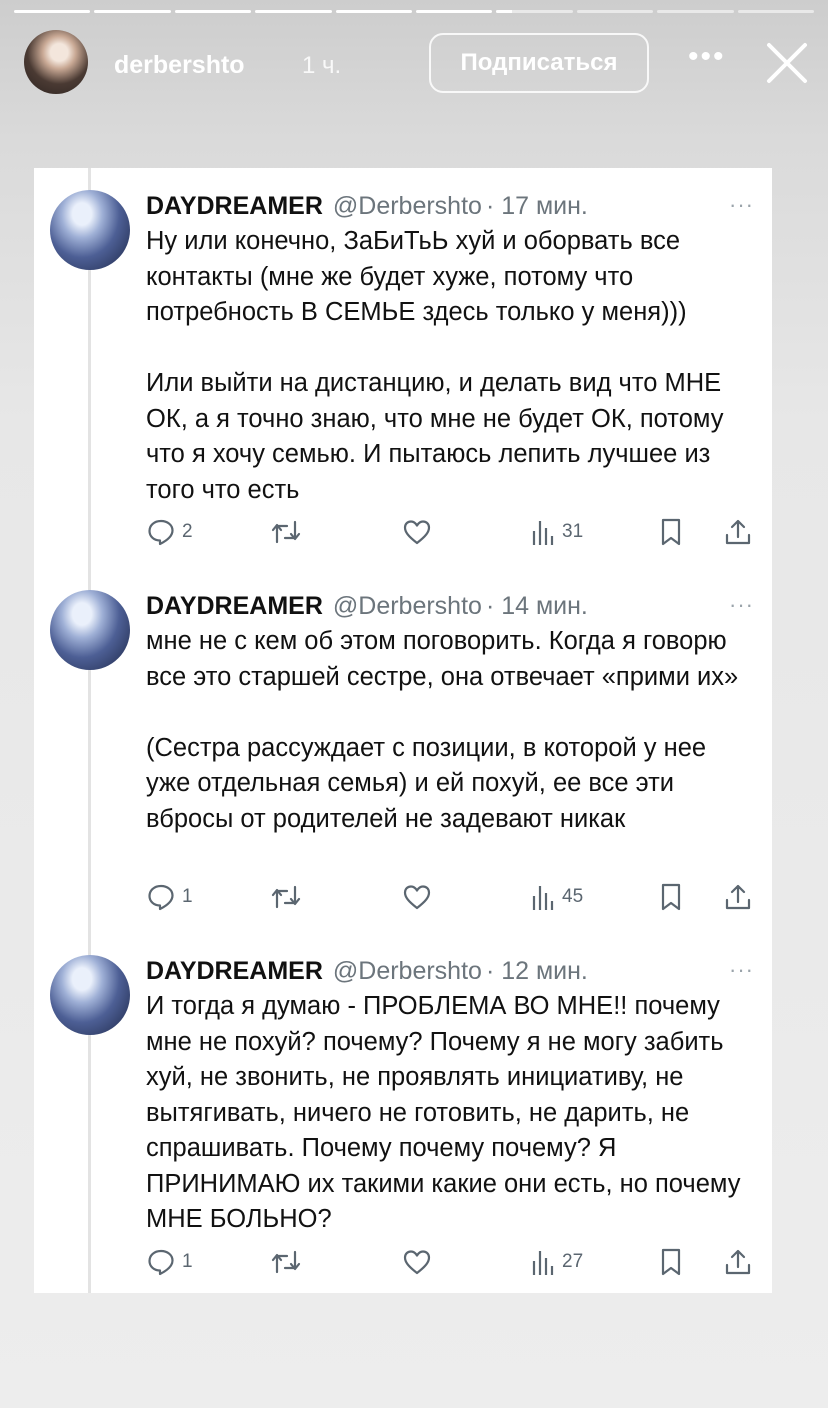 This screenshot has height=1408, width=828. I want to click on tweet-actions: 1 27, so click(452, 1262).